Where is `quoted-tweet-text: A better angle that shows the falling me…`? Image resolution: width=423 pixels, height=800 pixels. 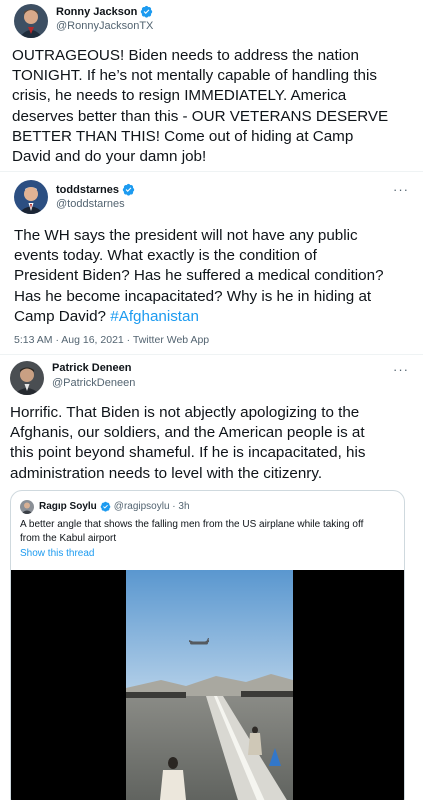
quoted-tweet-text: A better angle that shows the falling me… is located at coordinates (209, 532).